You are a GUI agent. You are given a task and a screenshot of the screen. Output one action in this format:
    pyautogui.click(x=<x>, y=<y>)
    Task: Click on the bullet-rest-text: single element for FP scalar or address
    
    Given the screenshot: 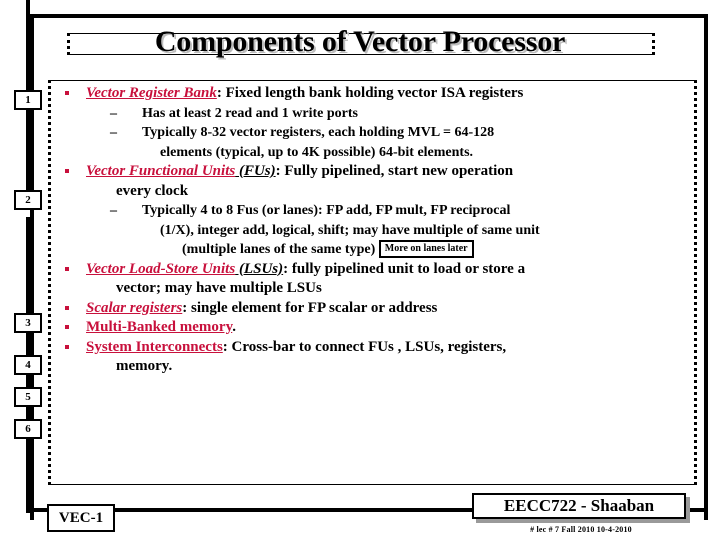 What is the action you would take?
    pyautogui.click(x=312, y=307)
    